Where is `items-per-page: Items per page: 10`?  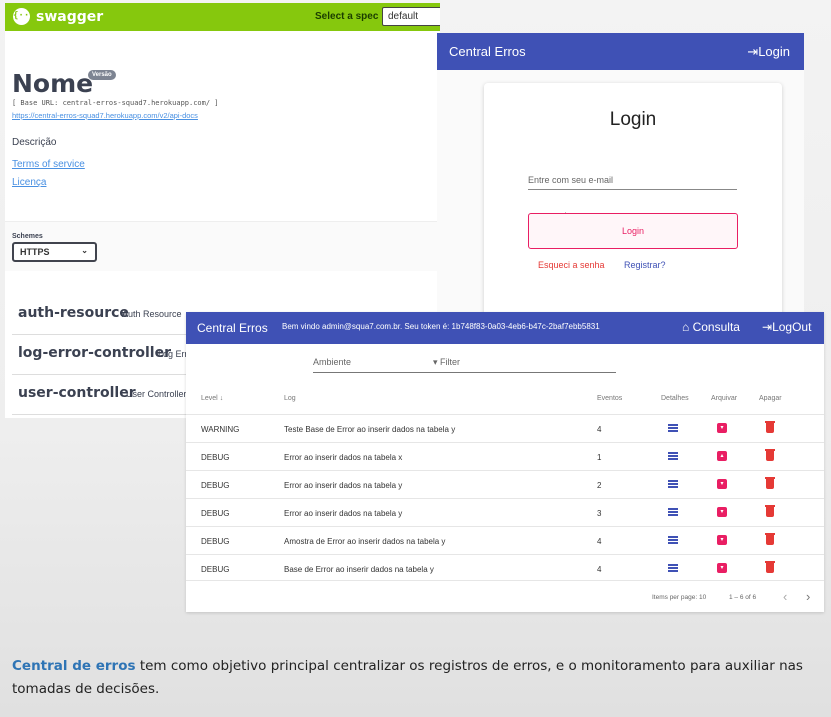 items-per-page: Items per page: 10 is located at coordinates (679, 597).